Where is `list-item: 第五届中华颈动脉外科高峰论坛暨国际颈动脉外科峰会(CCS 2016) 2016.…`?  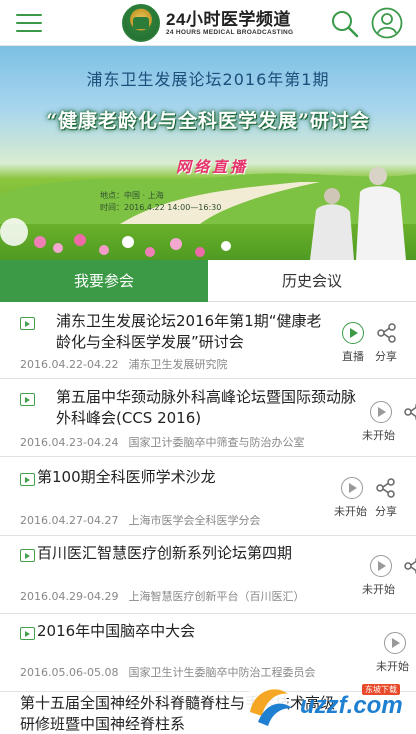 list-item: 第五届中华颈动脉外科高峰论坛暨国际颈动脉外科峰会(CCS 2016) 2016.… is located at coordinates (208, 418).